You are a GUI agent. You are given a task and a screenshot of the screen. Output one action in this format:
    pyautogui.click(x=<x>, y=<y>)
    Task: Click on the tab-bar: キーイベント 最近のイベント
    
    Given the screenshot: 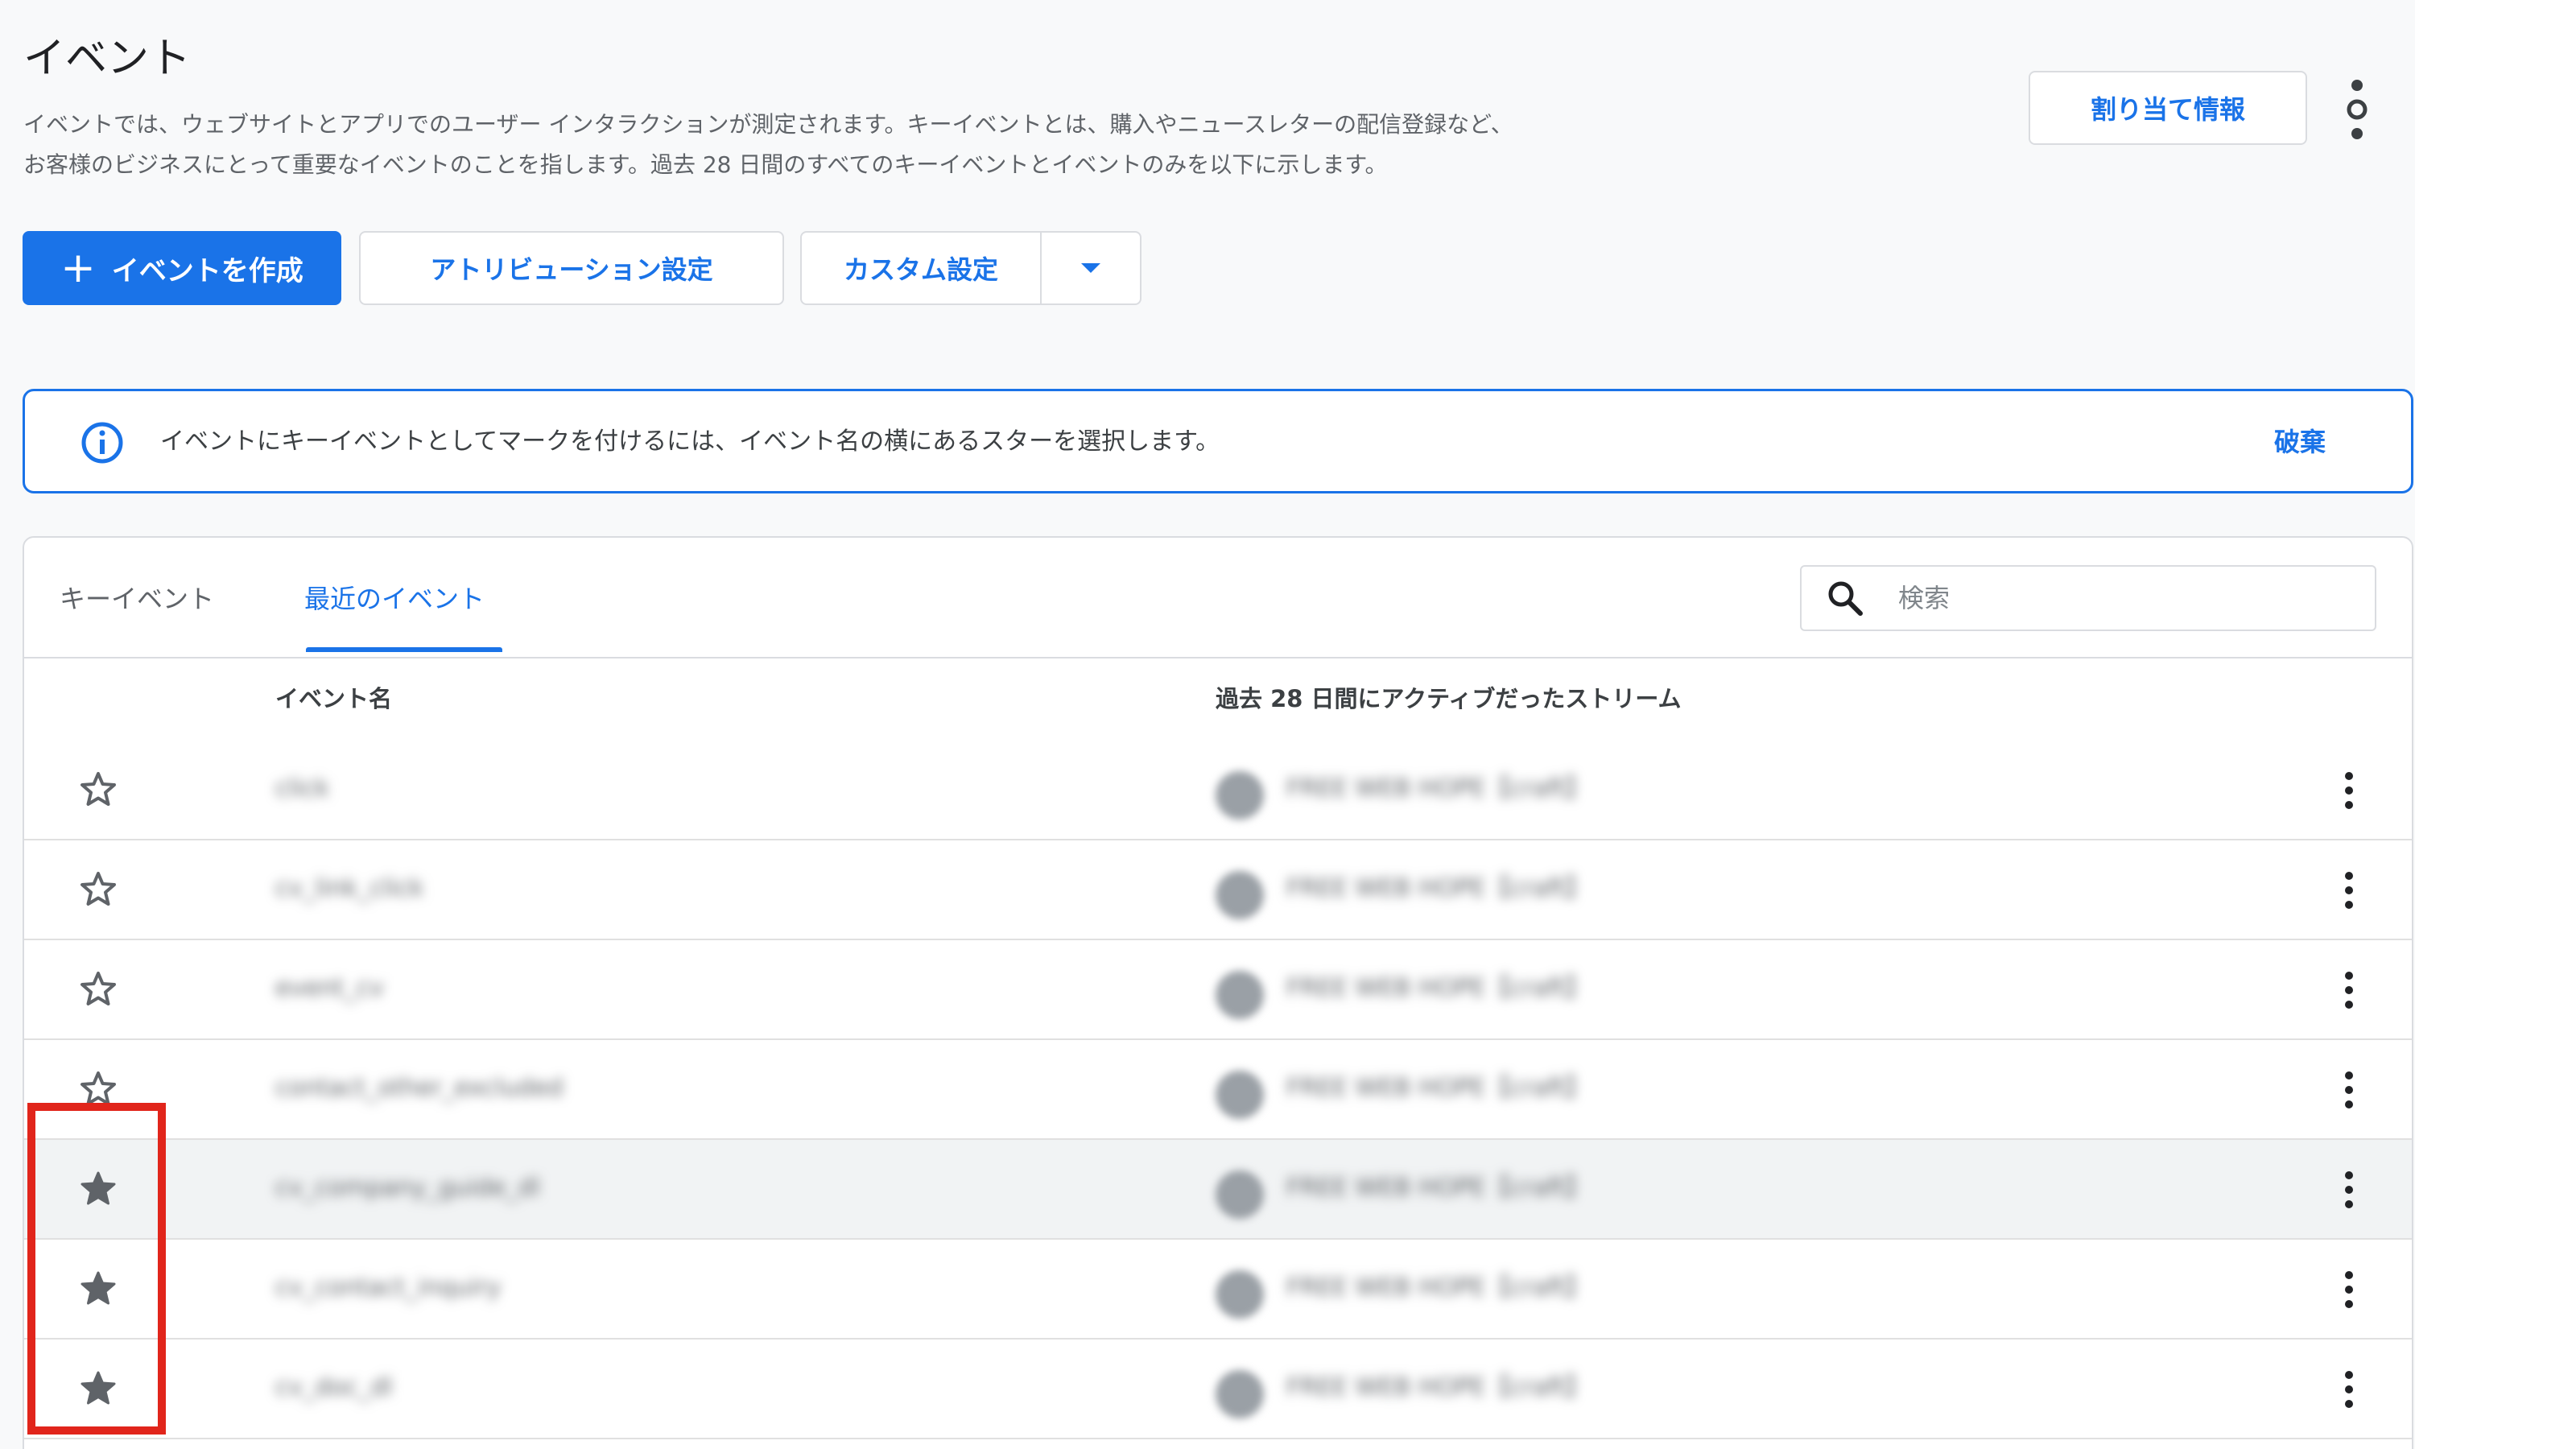 What is the action you would take?
    pyautogui.click(x=1218, y=598)
    